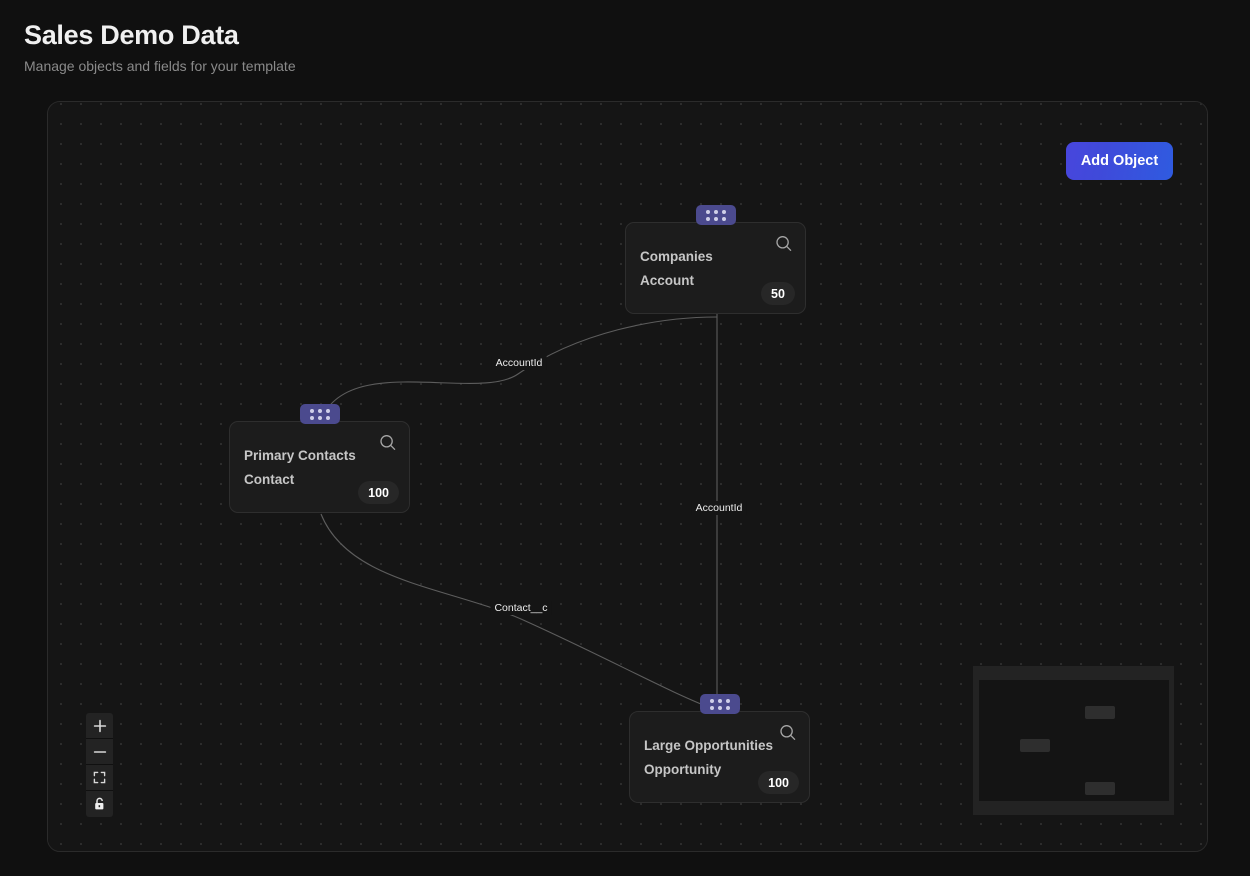 Image resolution: width=1250 pixels, height=876 pixels. Describe the element at coordinates (715, 268) in the screenshot. I see `node-body: Companies Account 50` at that location.